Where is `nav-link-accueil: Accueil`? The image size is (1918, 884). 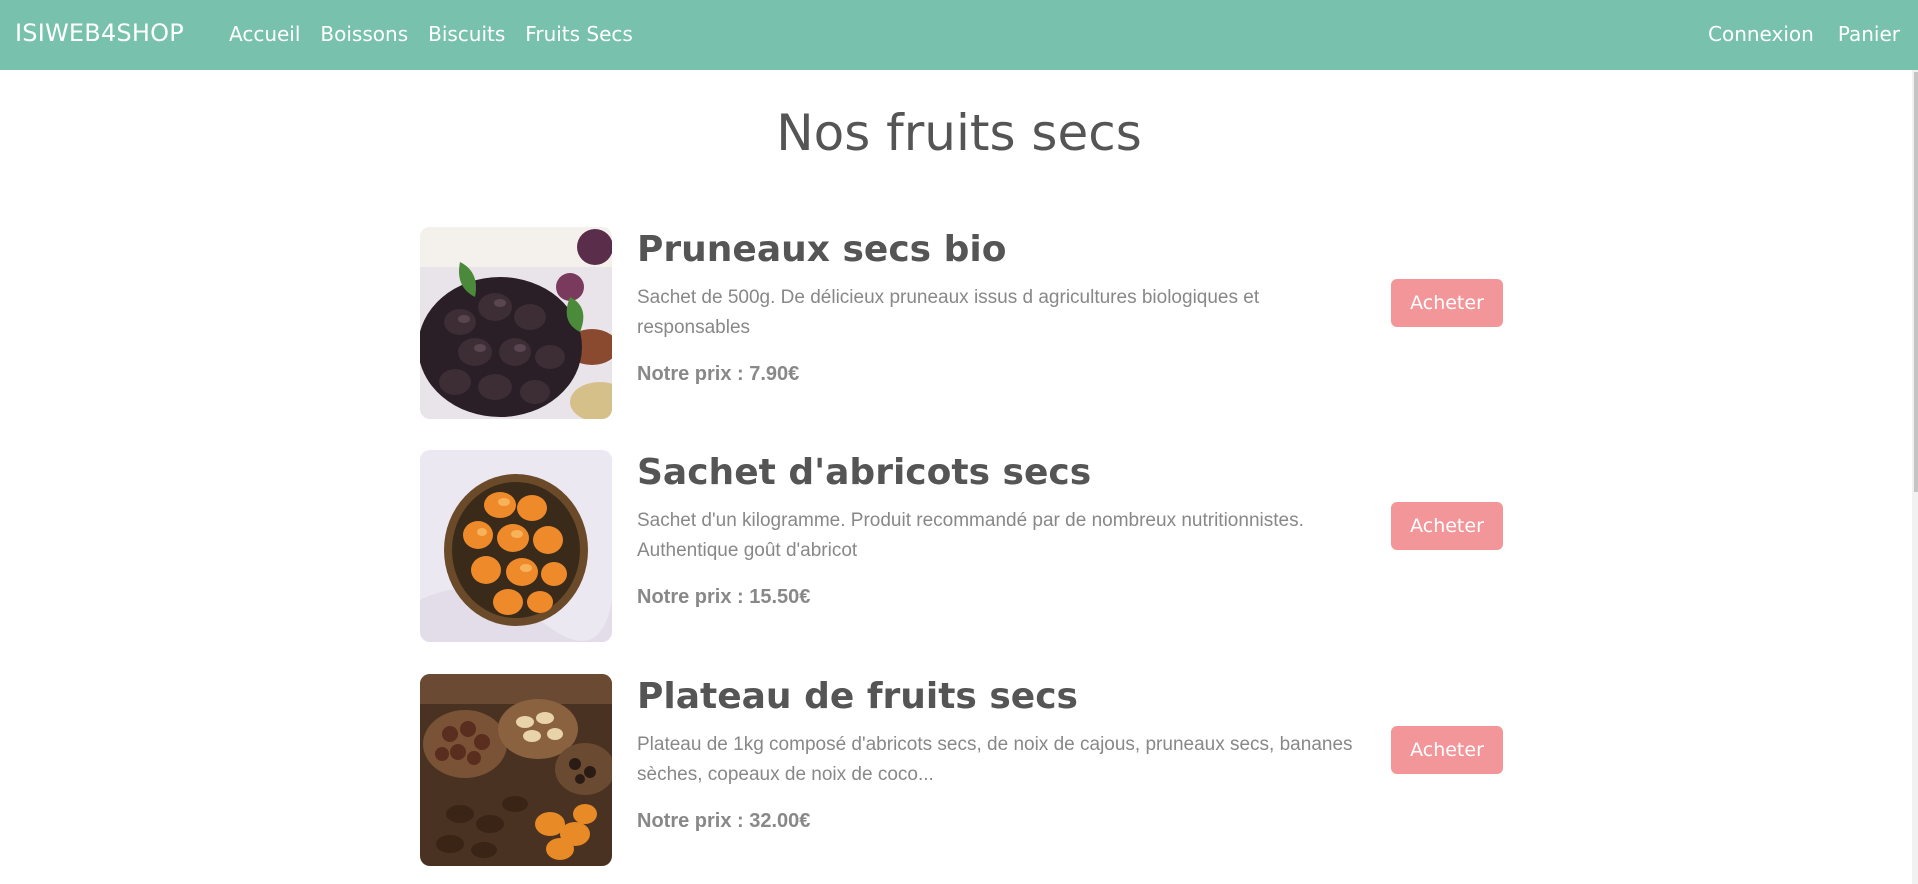
nav-link-accueil: Accueil is located at coordinates (264, 34).